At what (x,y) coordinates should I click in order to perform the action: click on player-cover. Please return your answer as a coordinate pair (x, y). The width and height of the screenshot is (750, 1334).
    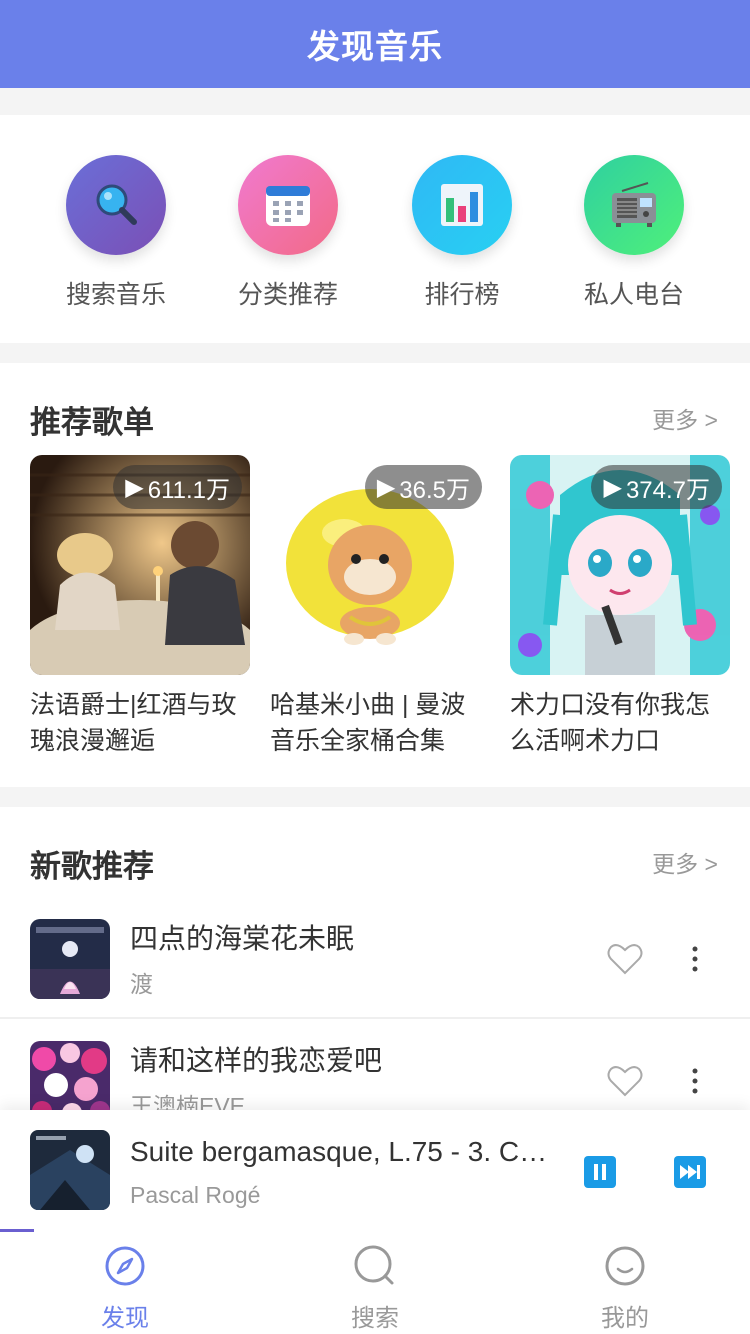
    Looking at the image, I should click on (70, 1170).